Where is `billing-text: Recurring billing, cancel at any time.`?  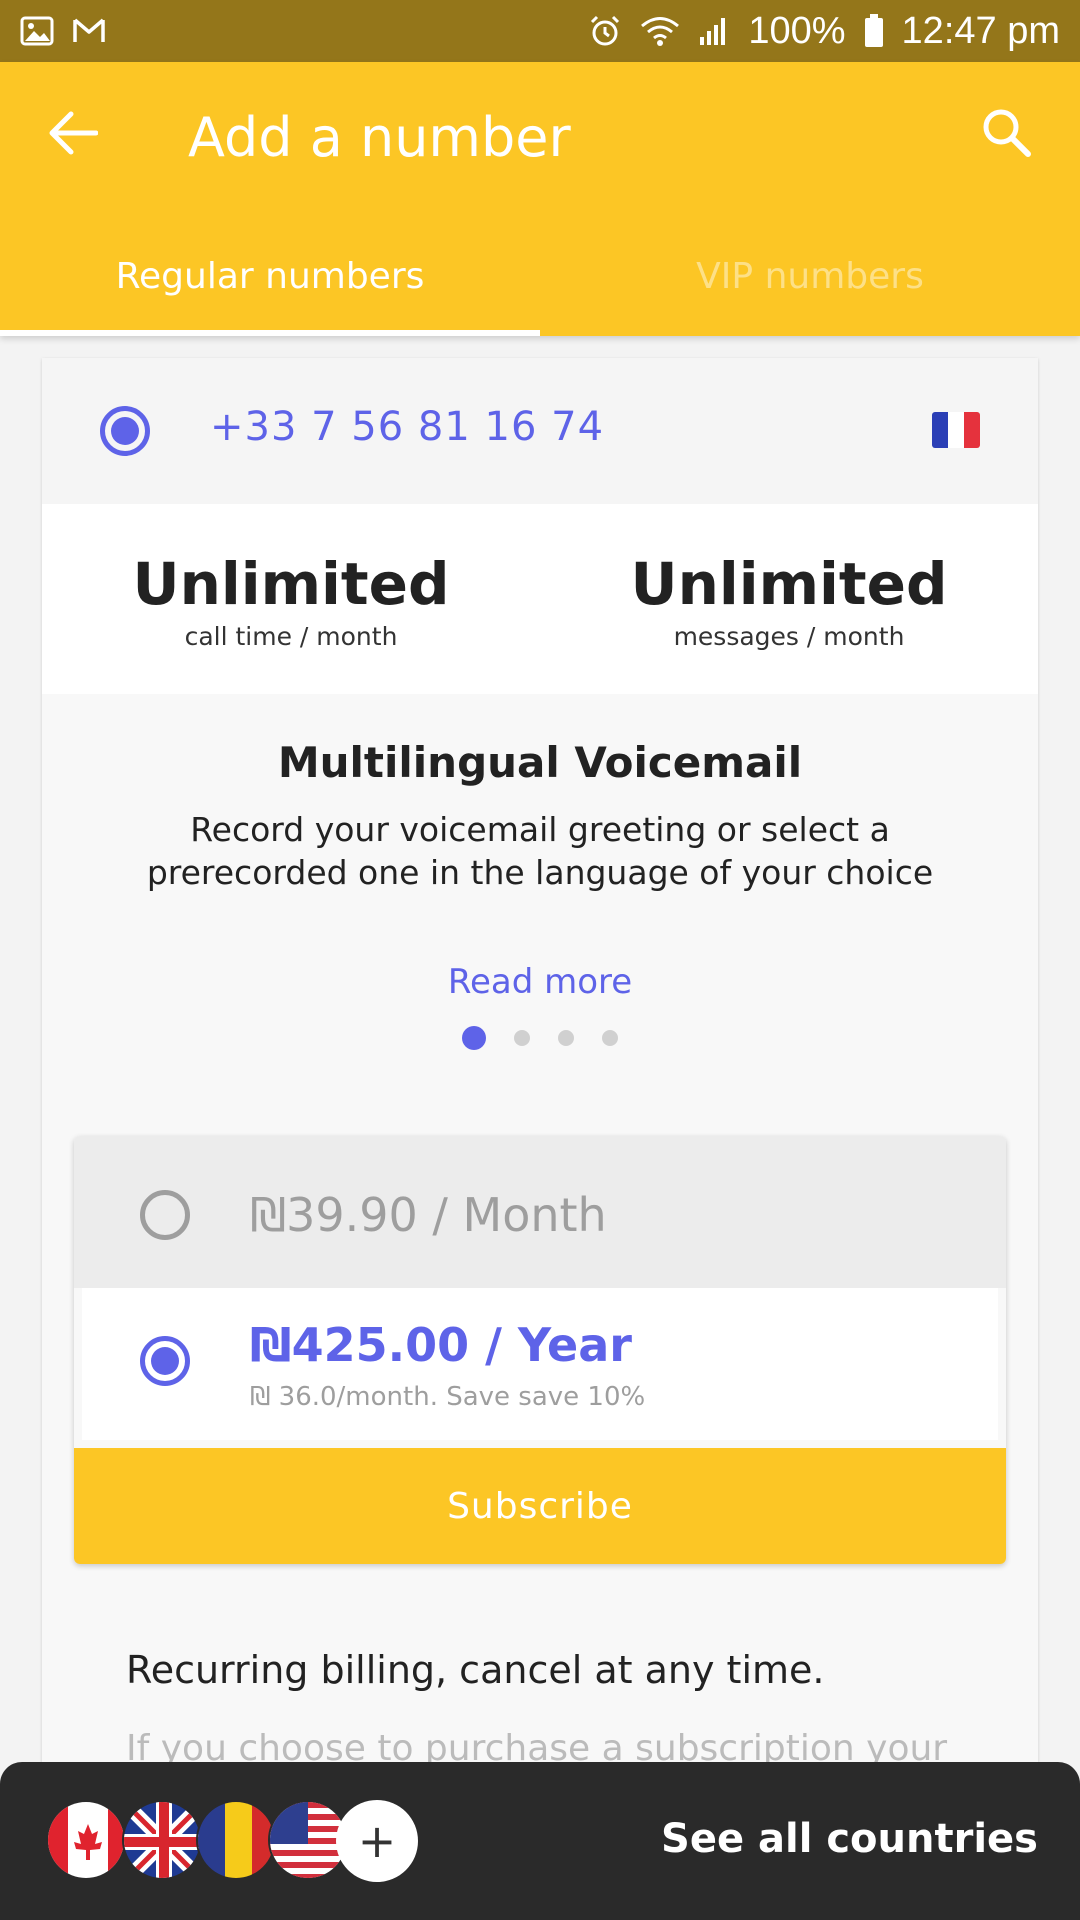 billing-text: Recurring billing, cancel at any time. is located at coordinates (475, 1670).